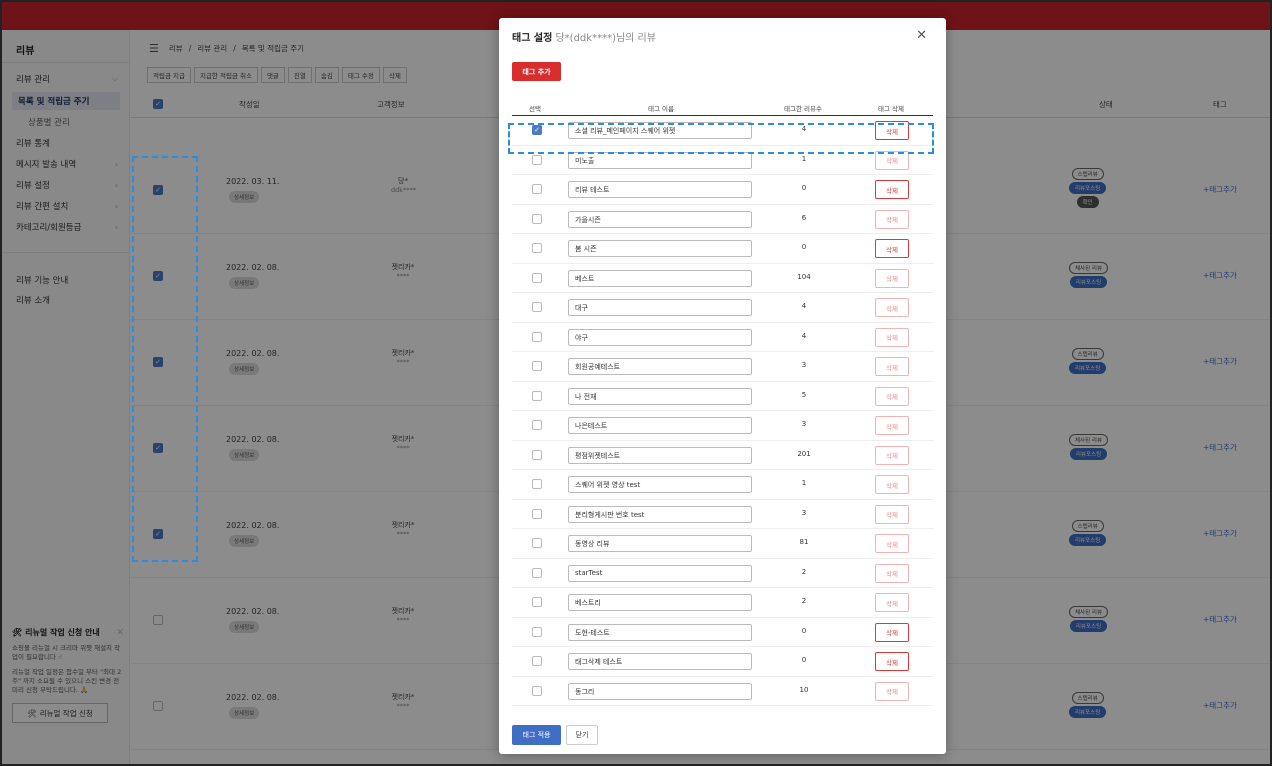 This screenshot has height=766, width=1272. What do you see at coordinates (722, 108) in the screenshot?
I see `tag-table-header: 선택 태그 이름 태그한 리뷰수 태그 삭제` at bounding box center [722, 108].